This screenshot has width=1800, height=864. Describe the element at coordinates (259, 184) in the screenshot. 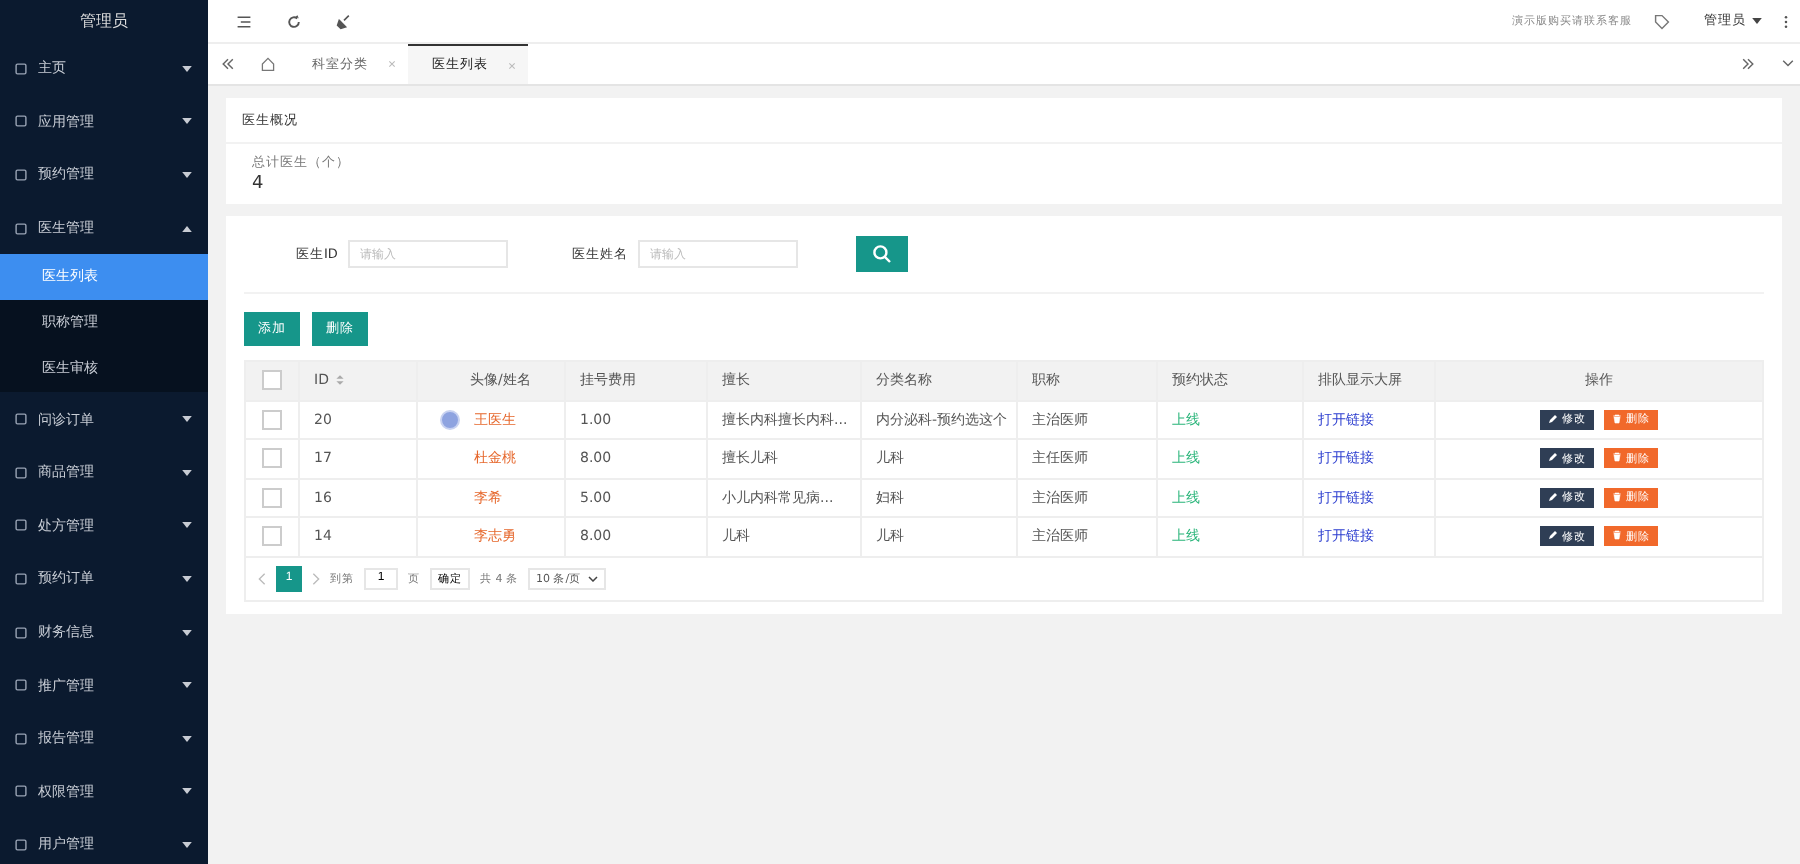

I see `stat-value: 4` at that location.